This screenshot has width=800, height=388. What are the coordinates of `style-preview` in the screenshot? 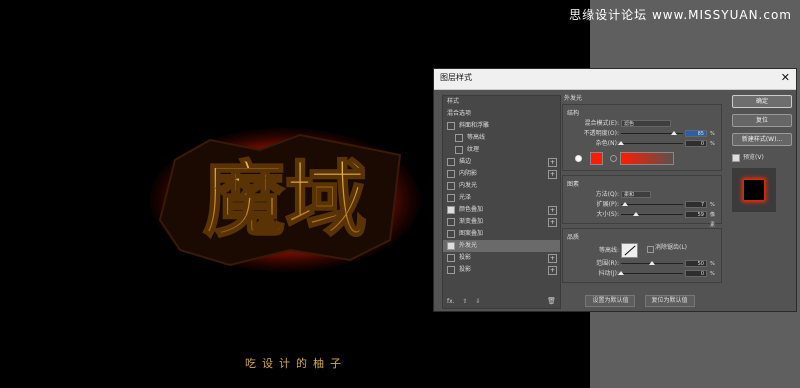 It's located at (754, 189).